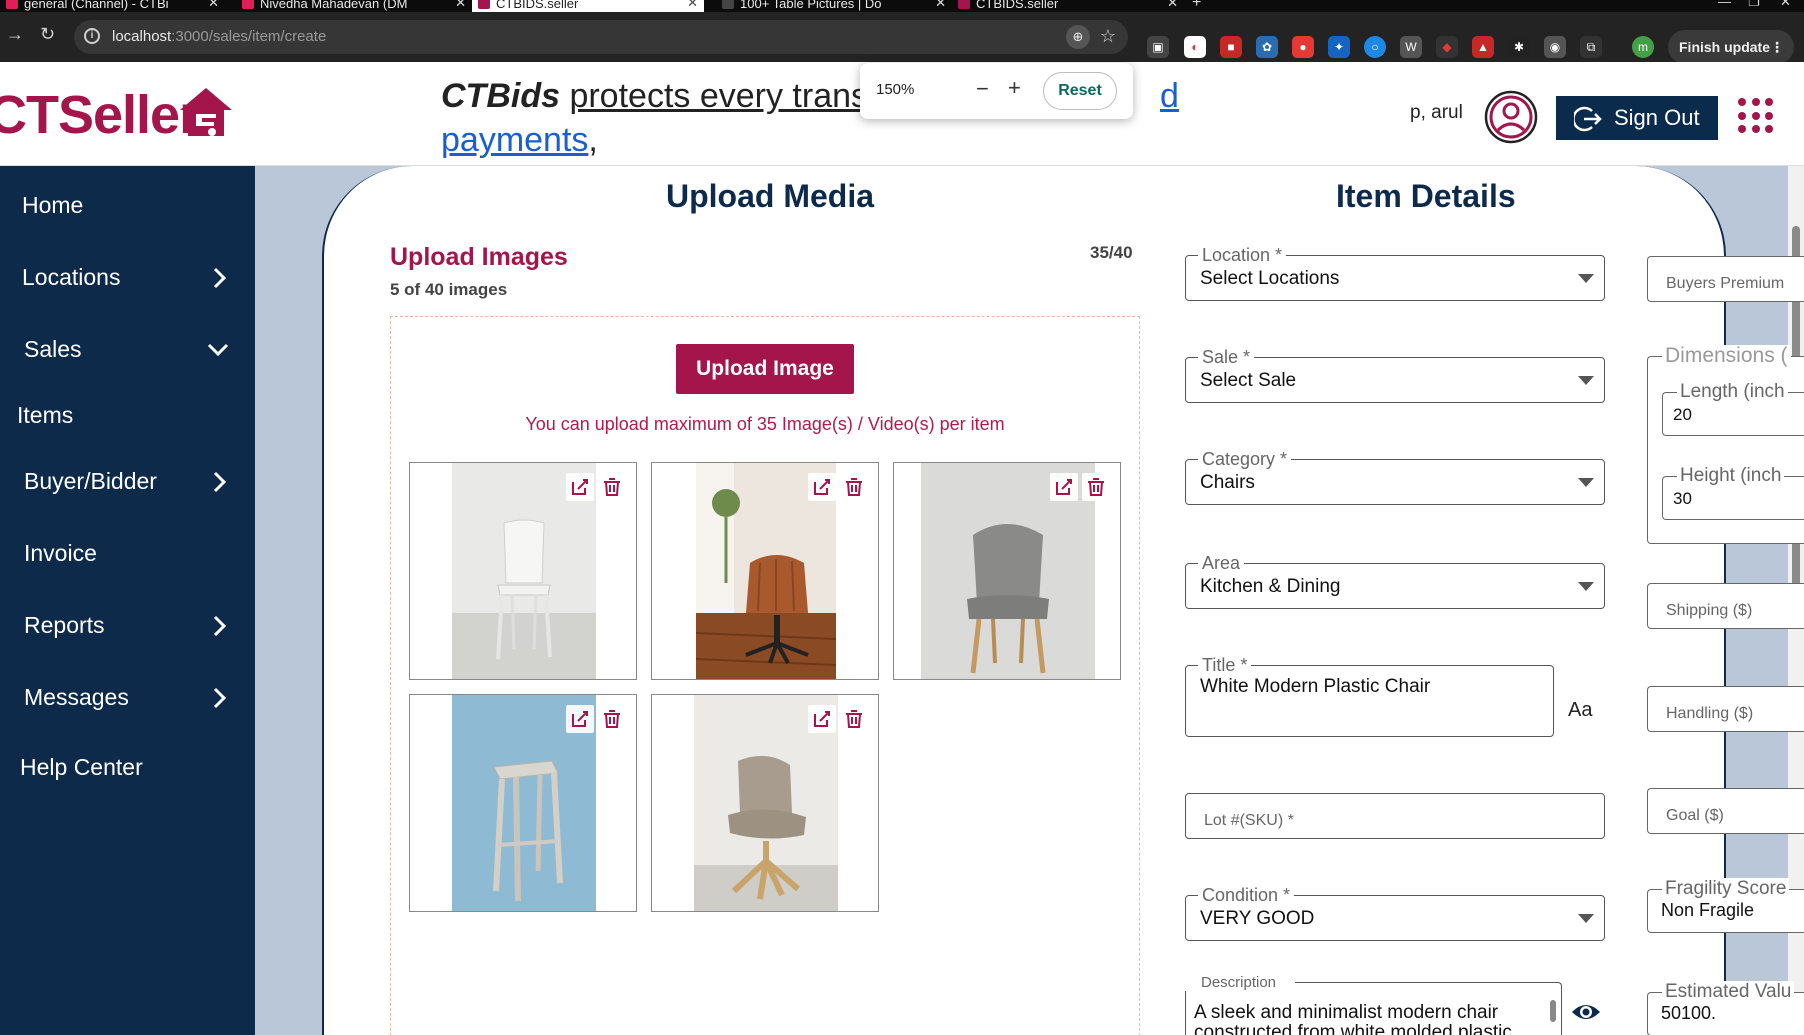  Describe the element at coordinates (1169, 96) in the screenshot. I see `banner-link: d` at that location.